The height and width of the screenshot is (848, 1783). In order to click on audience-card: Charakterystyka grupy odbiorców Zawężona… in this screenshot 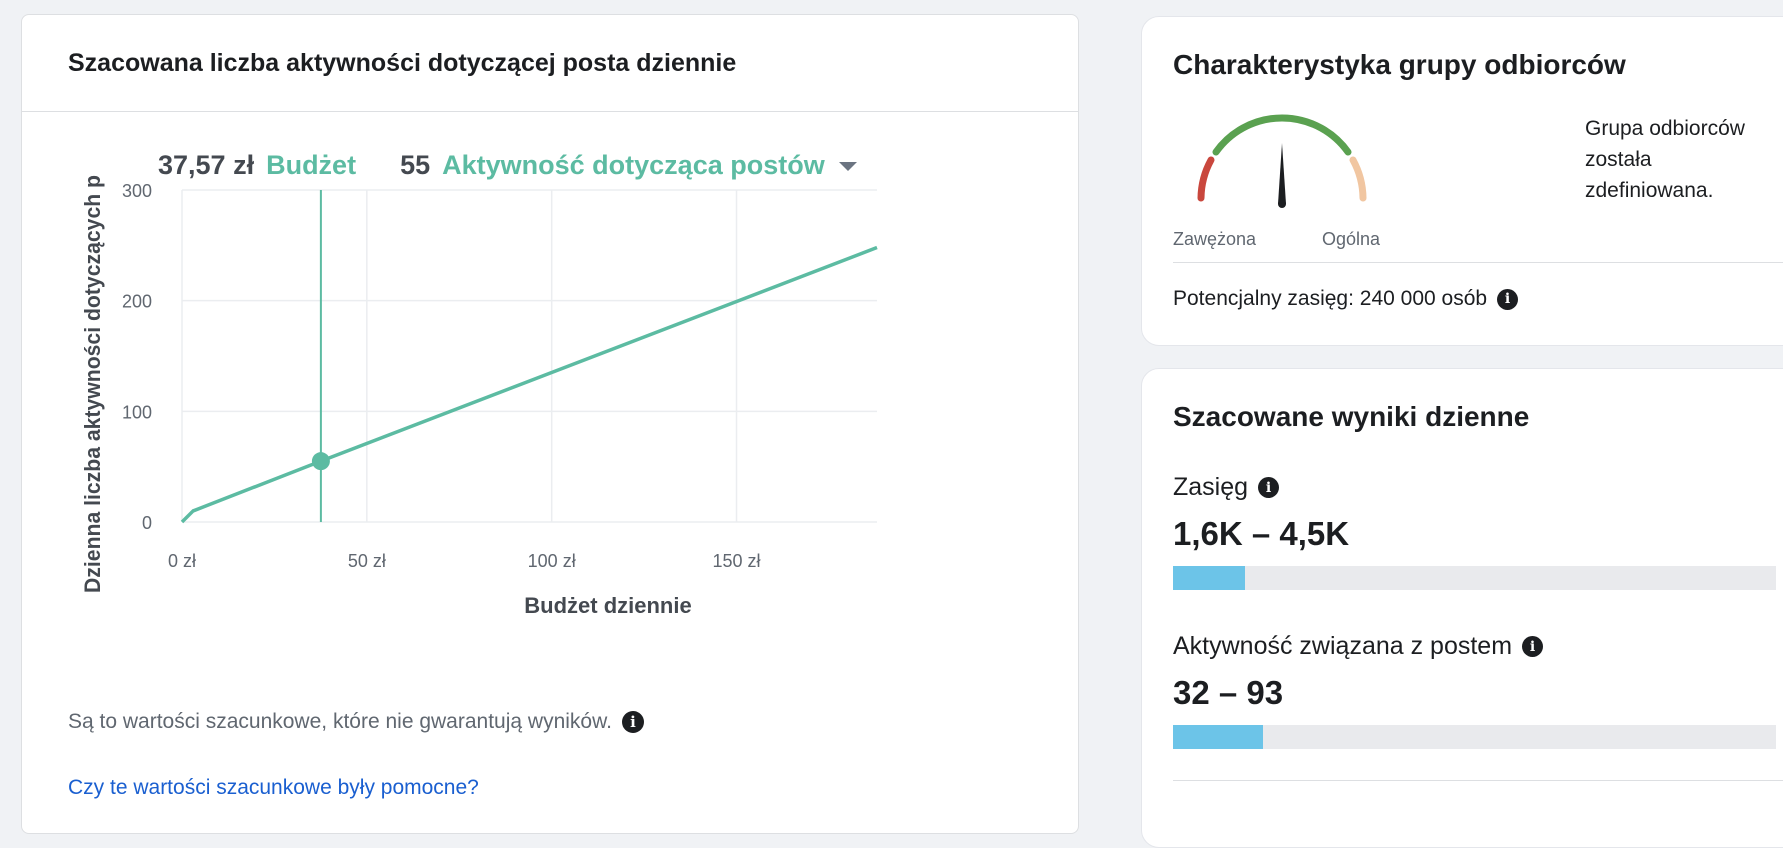, I will do `click(1462, 181)`.